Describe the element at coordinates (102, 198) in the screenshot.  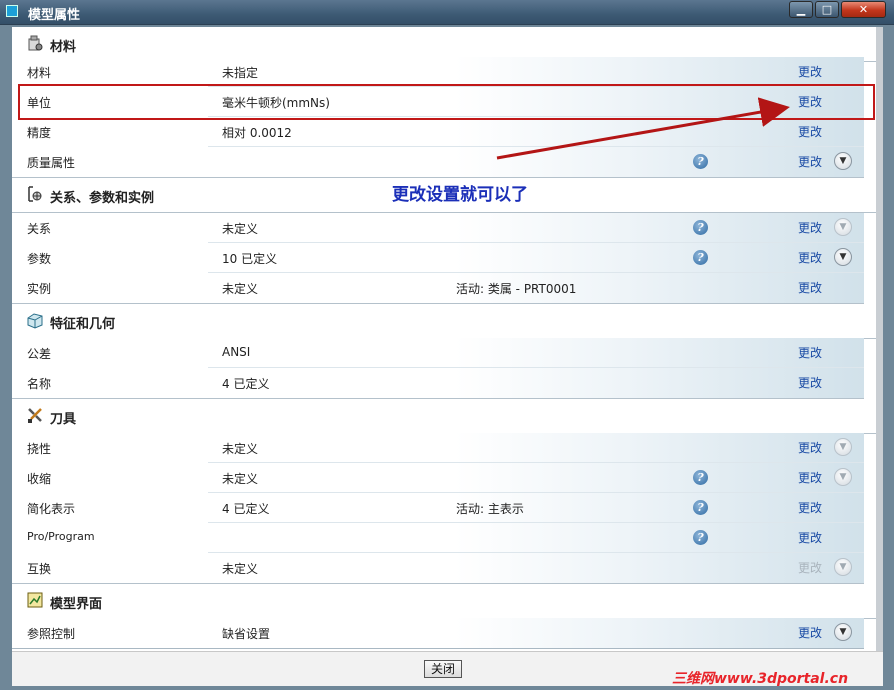
I see `section-title-relations: 关系、参数和实例` at that location.